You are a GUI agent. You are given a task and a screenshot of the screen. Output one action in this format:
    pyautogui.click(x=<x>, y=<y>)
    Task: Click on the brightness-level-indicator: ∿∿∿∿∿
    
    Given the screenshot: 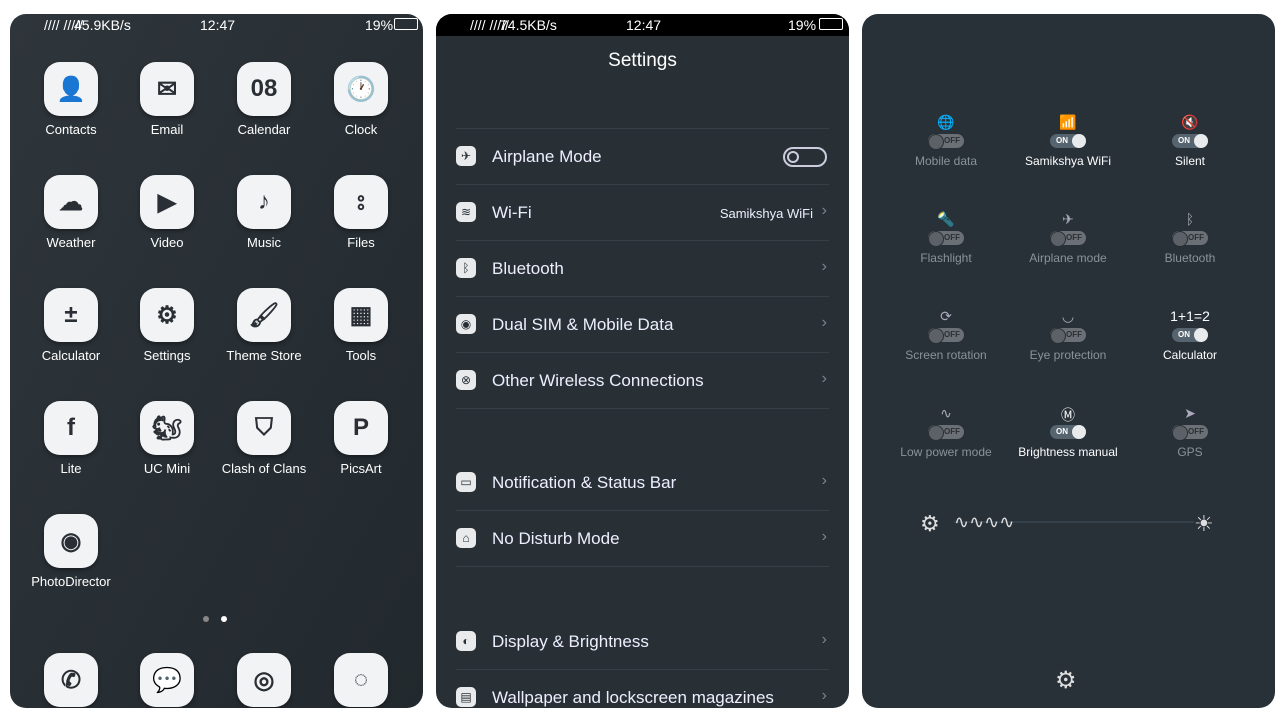 What is the action you would take?
    pyautogui.click(x=984, y=522)
    